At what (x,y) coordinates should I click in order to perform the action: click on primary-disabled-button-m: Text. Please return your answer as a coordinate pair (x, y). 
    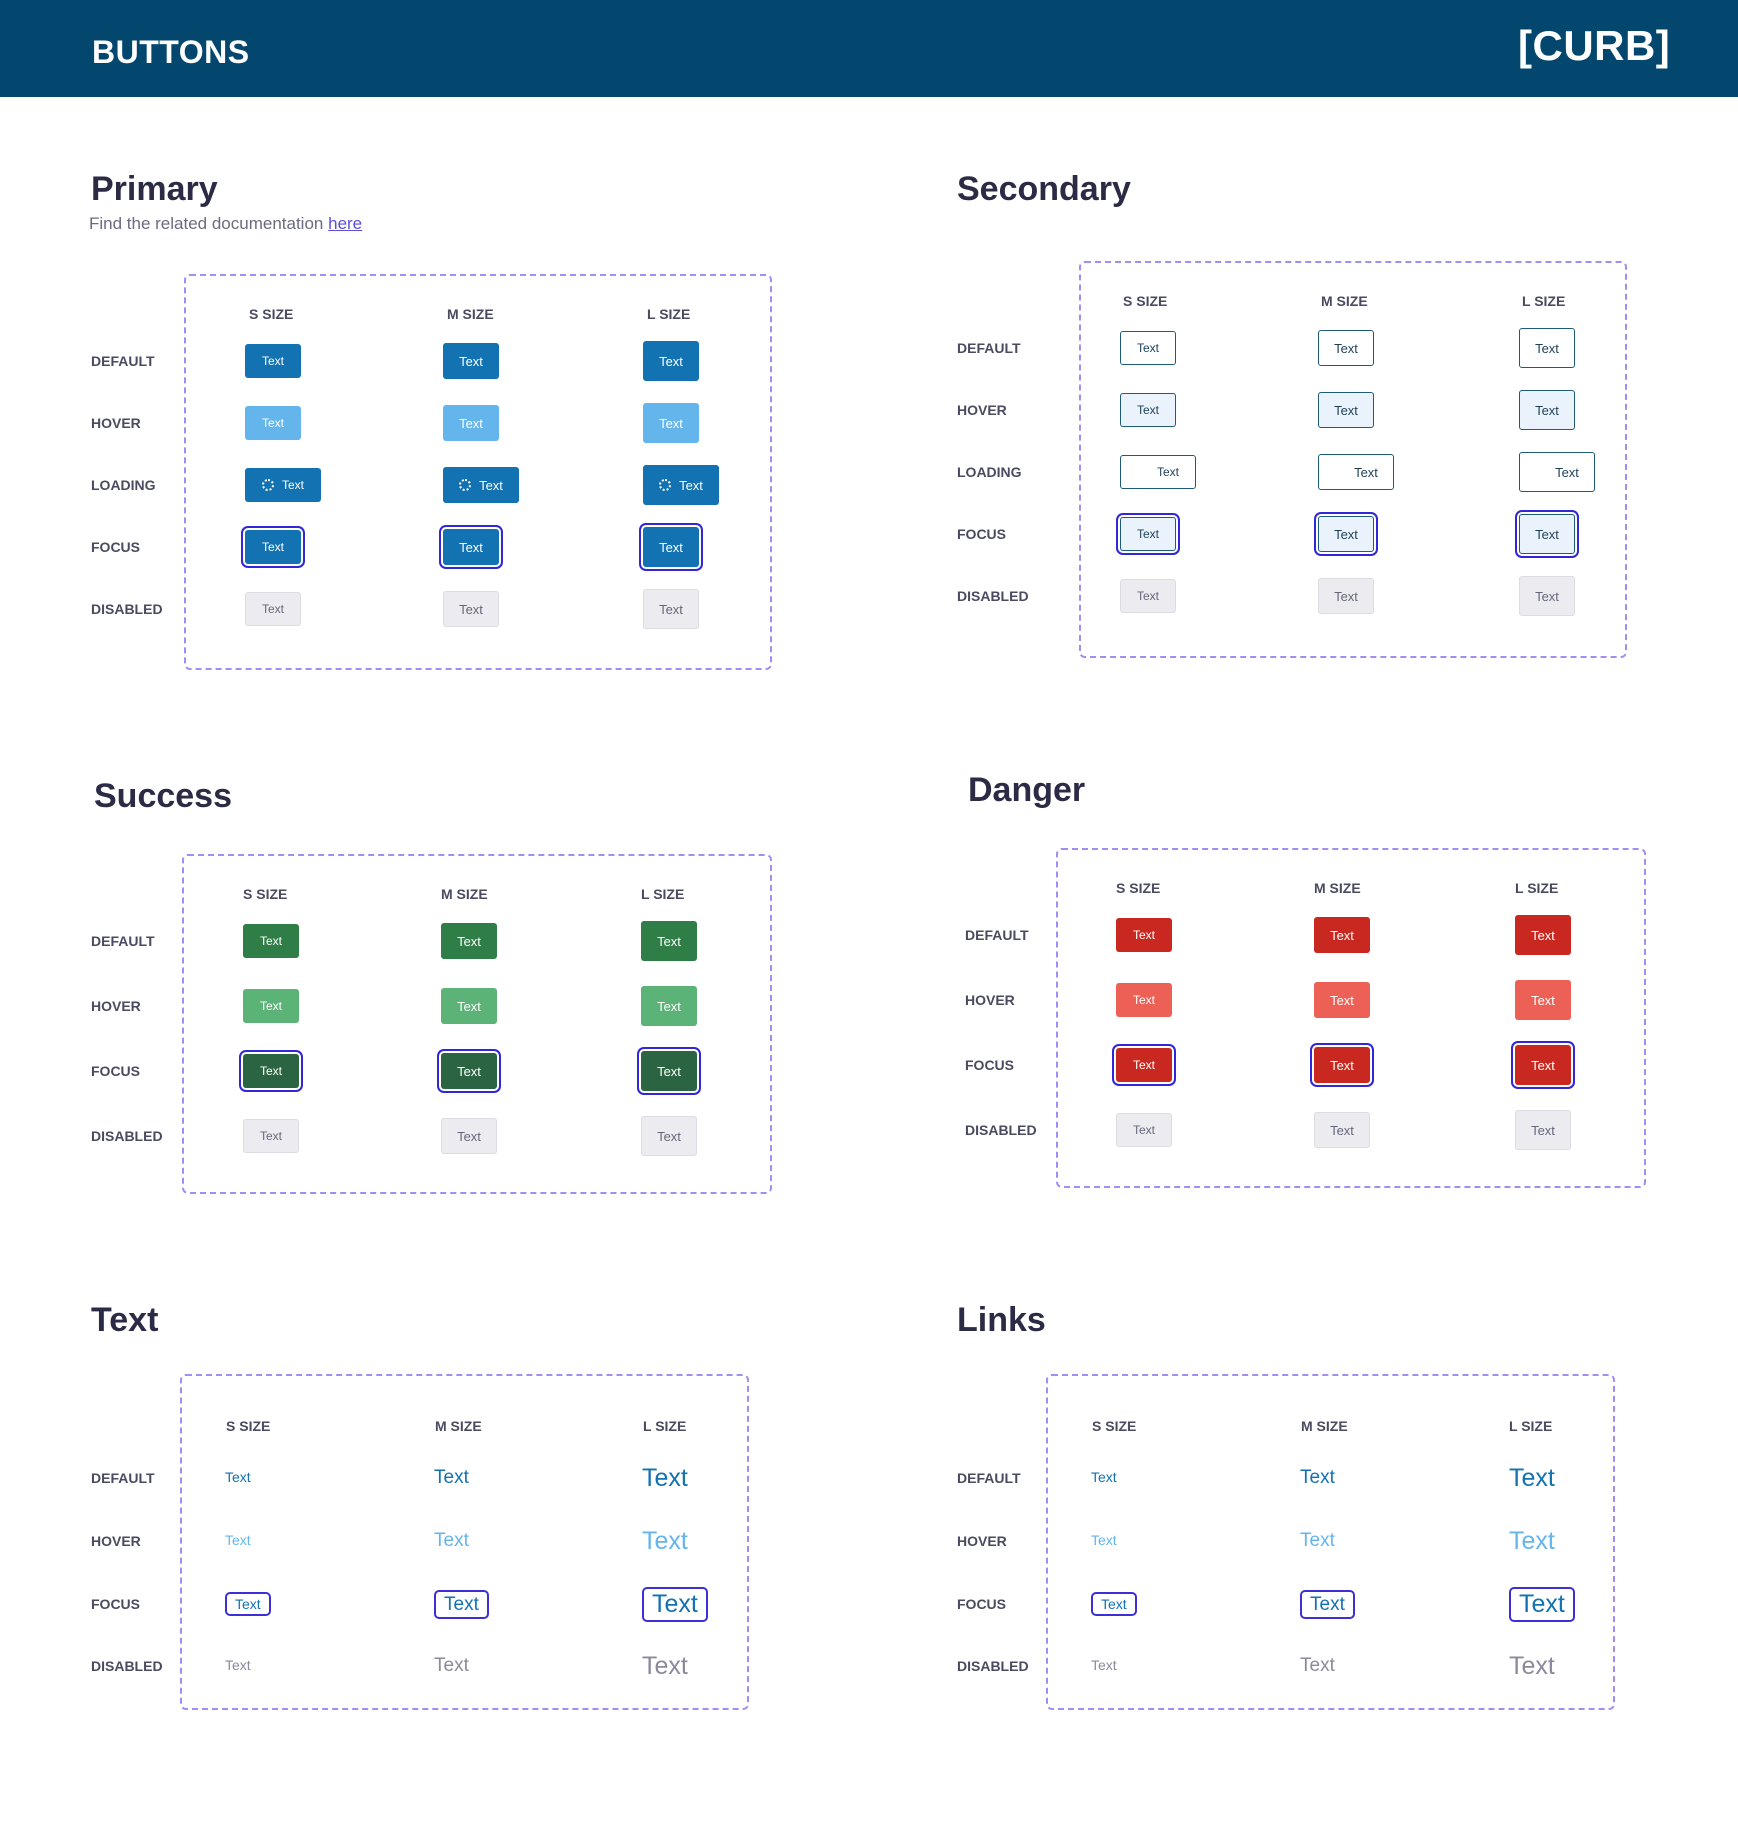
    Looking at the image, I should click on (471, 609).